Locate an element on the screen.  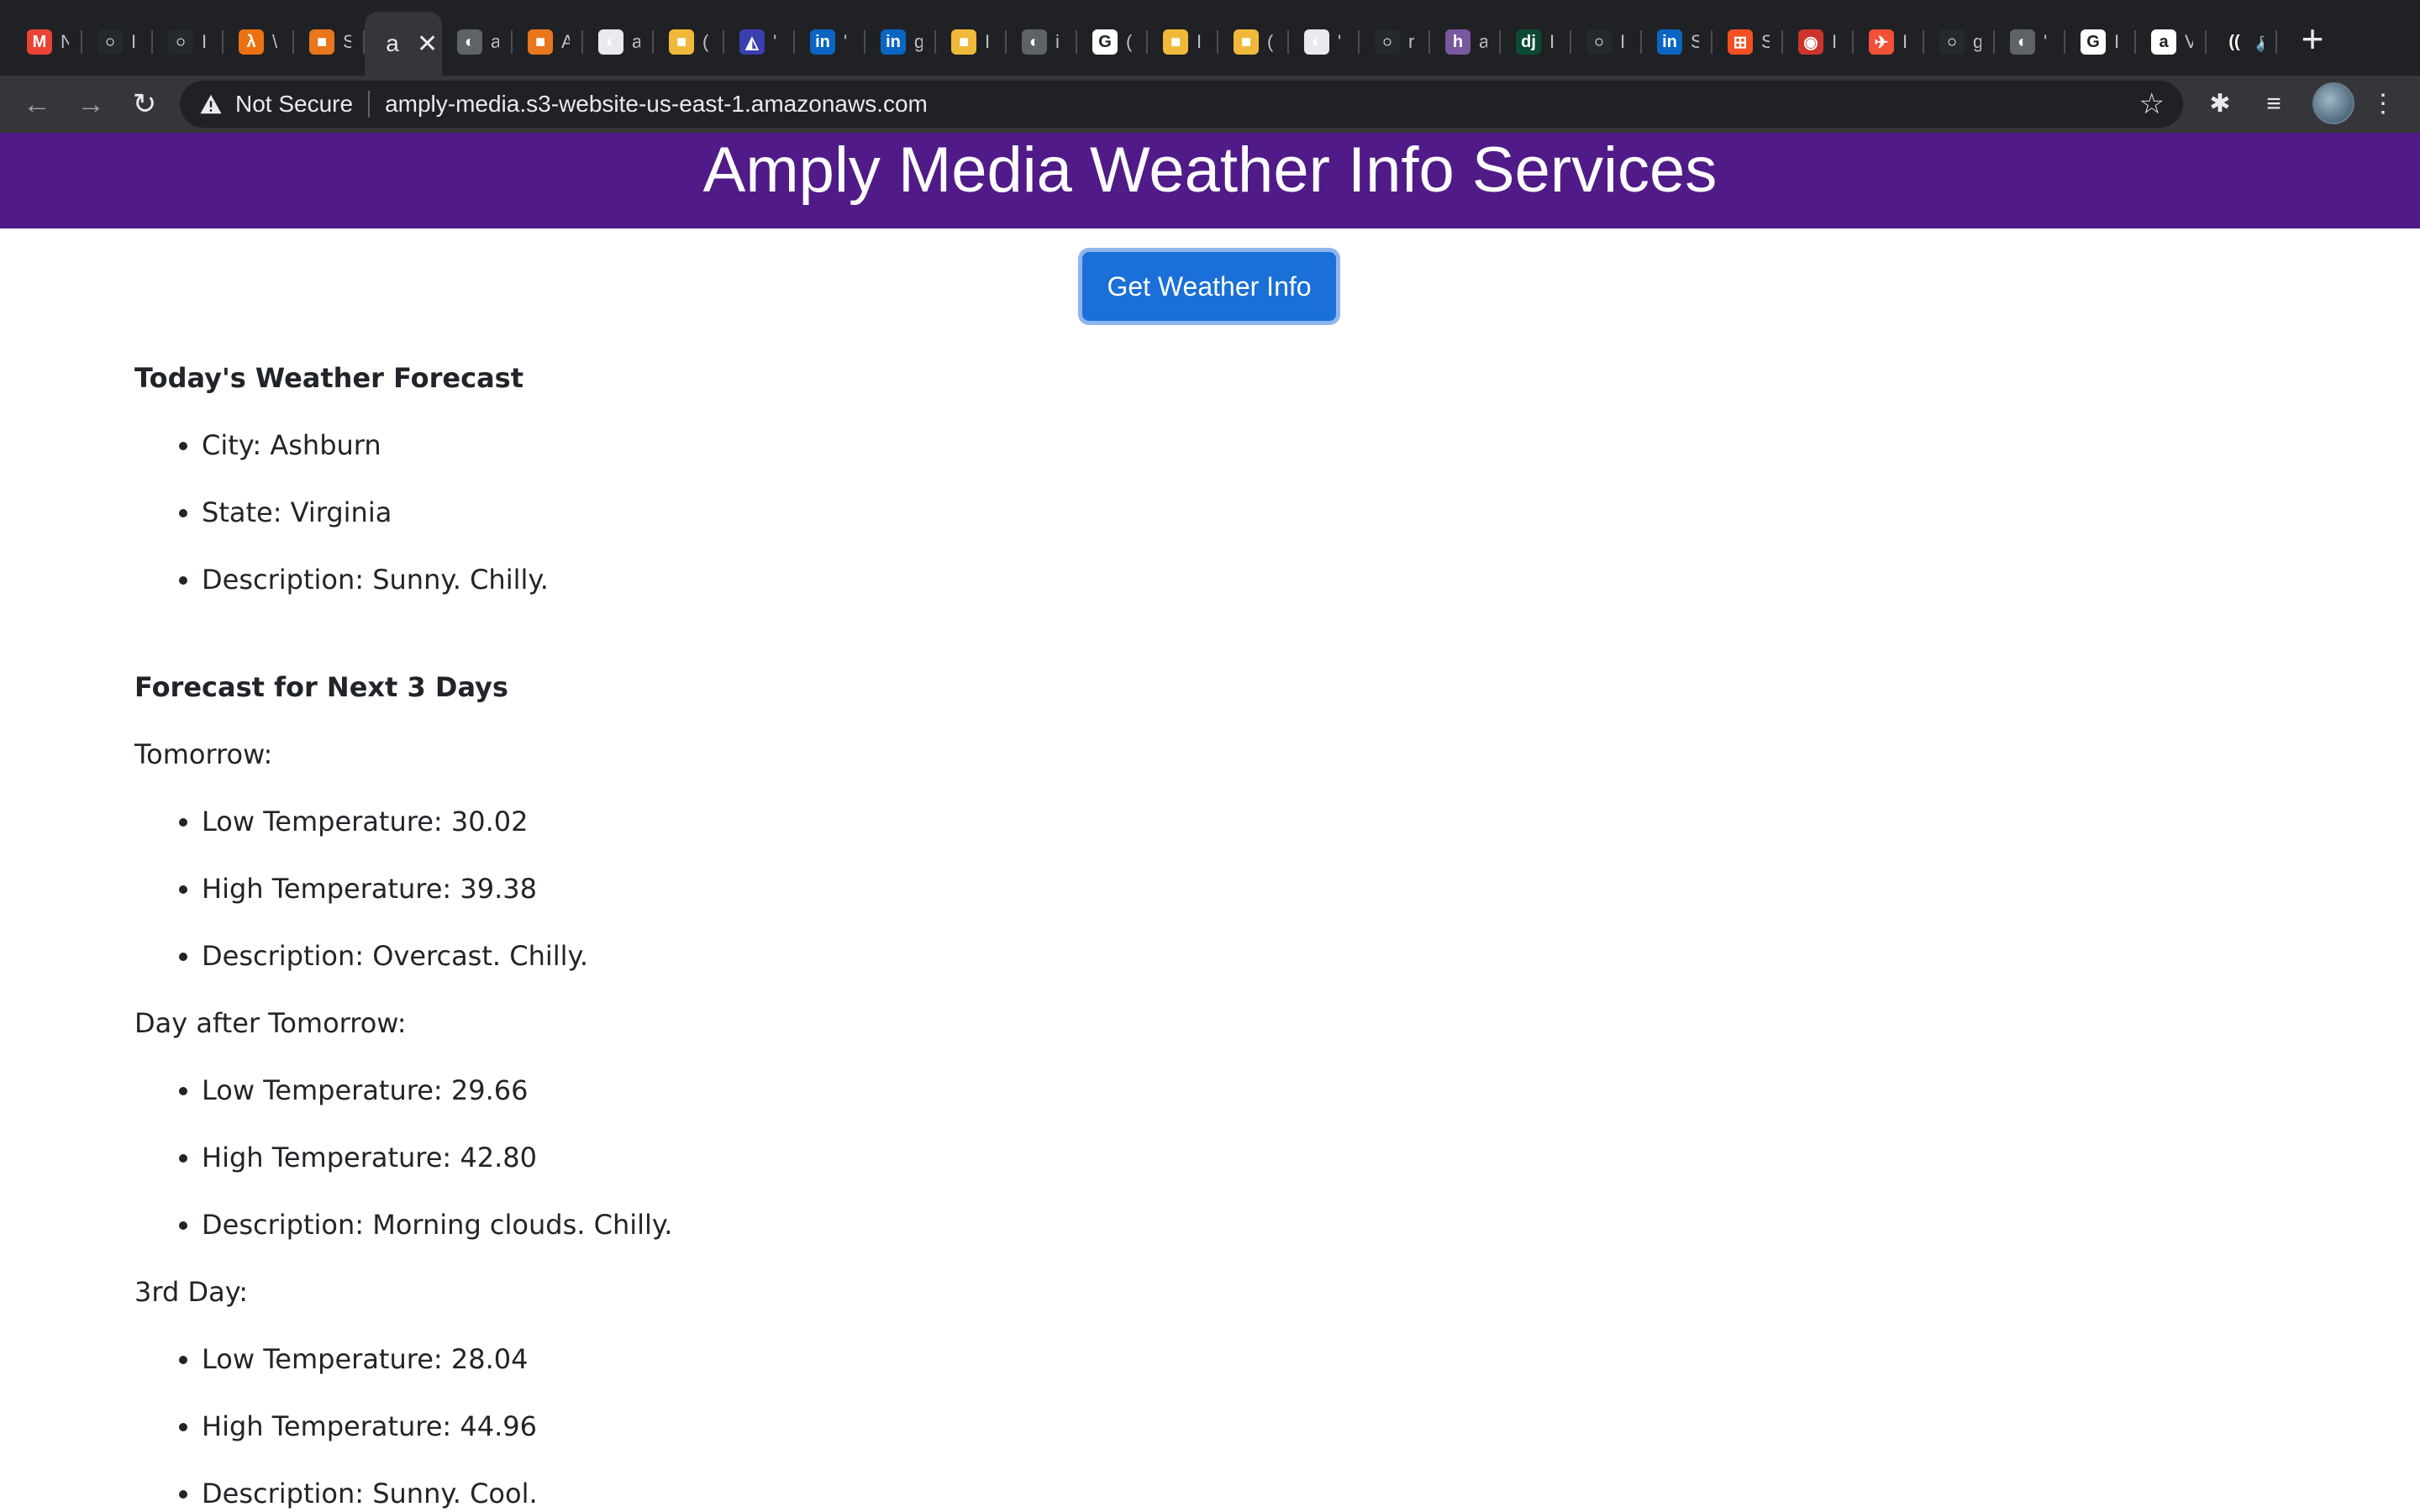
browser-tab: ◐ i is located at coordinates (1042, 42).